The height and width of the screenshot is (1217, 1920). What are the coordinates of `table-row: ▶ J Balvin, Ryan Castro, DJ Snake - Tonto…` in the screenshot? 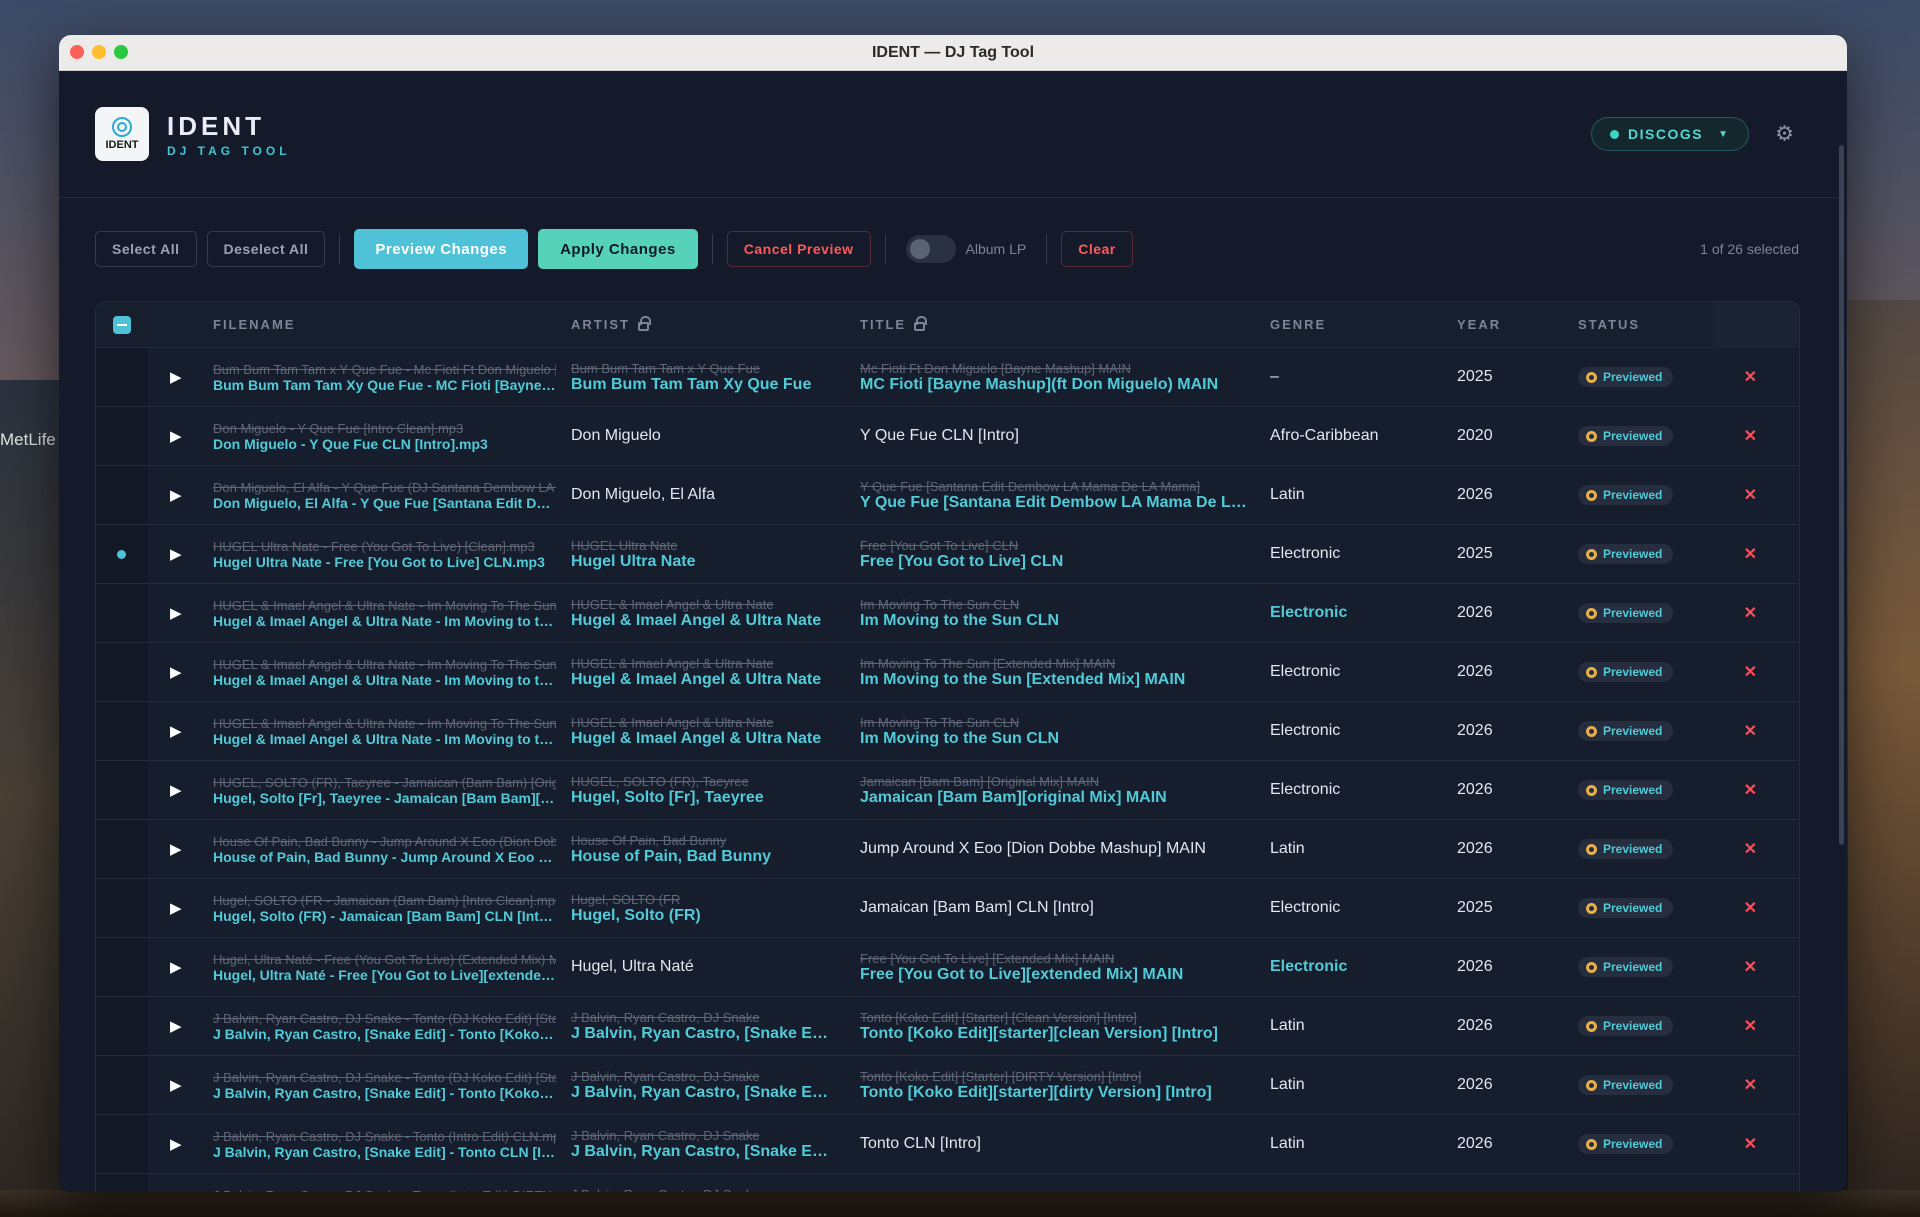 It's located at (947, 1026).